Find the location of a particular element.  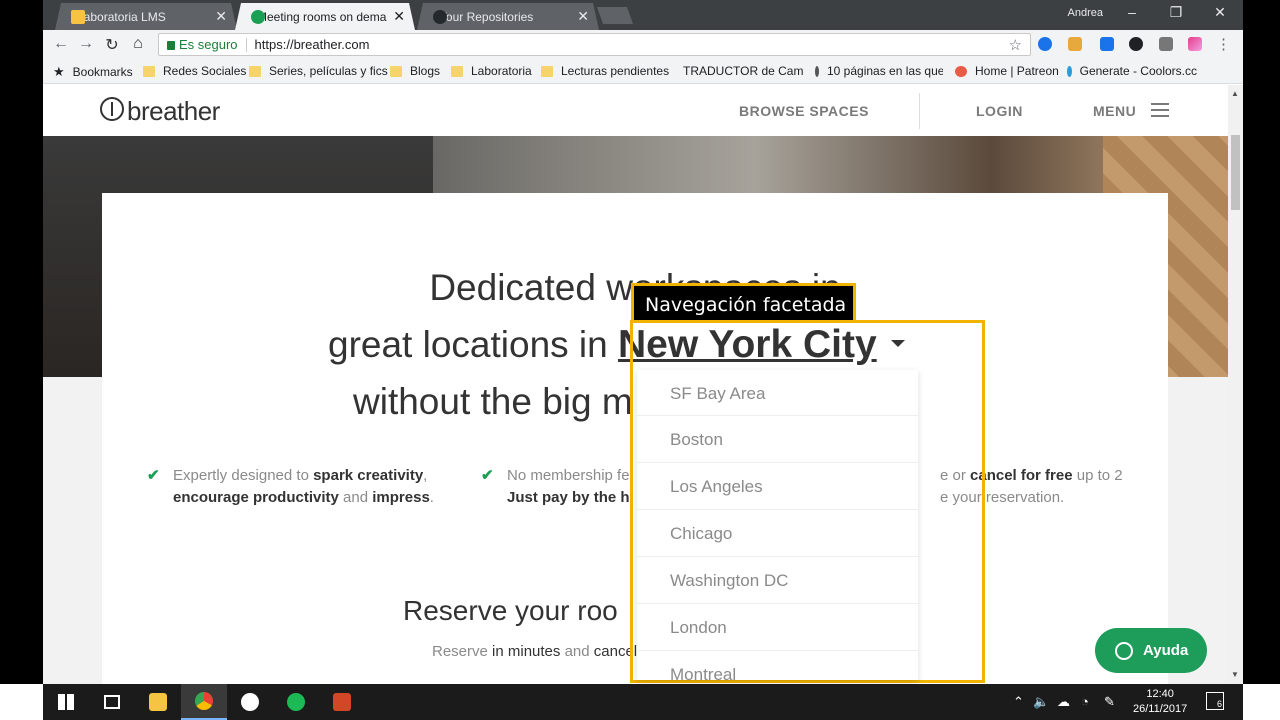

star-icon: ★ is located at coordinates (59, 71).